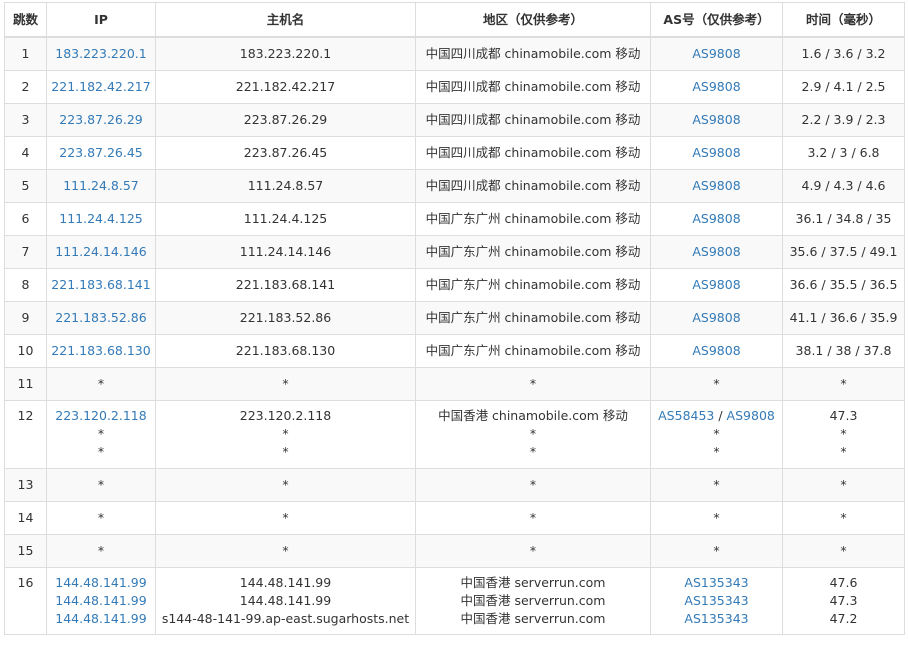 This screenshot has height=652, width=908. I want to click on ip-link: 111.24.8.57, so click(101, 186).